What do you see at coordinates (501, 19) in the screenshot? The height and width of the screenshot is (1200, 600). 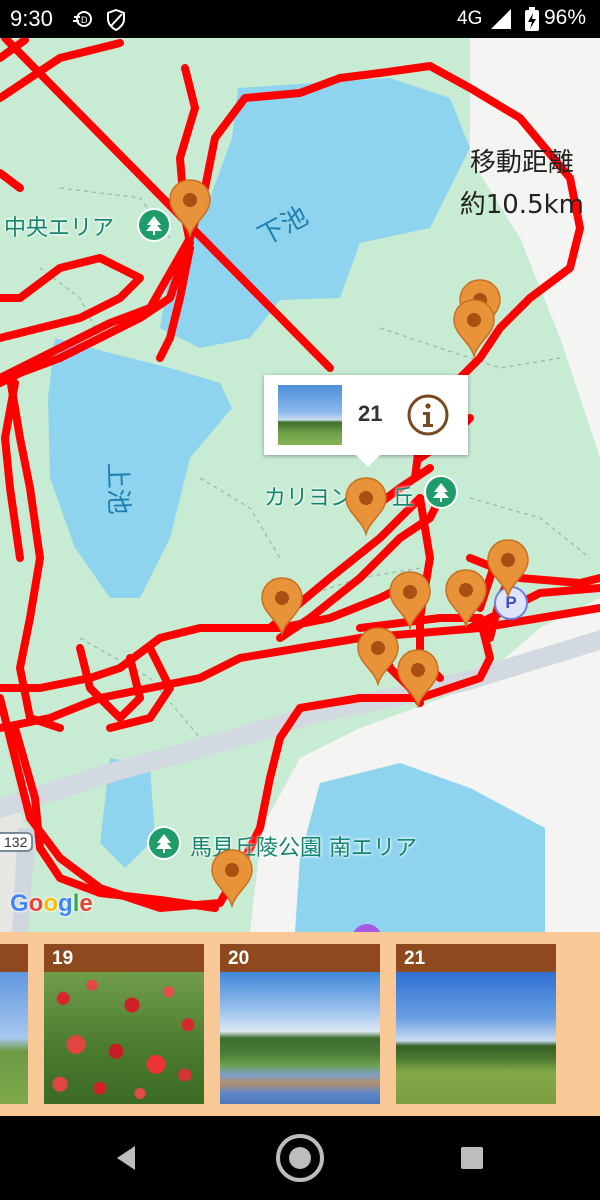 I see `signal-icon` at bounding box center [501, 19].